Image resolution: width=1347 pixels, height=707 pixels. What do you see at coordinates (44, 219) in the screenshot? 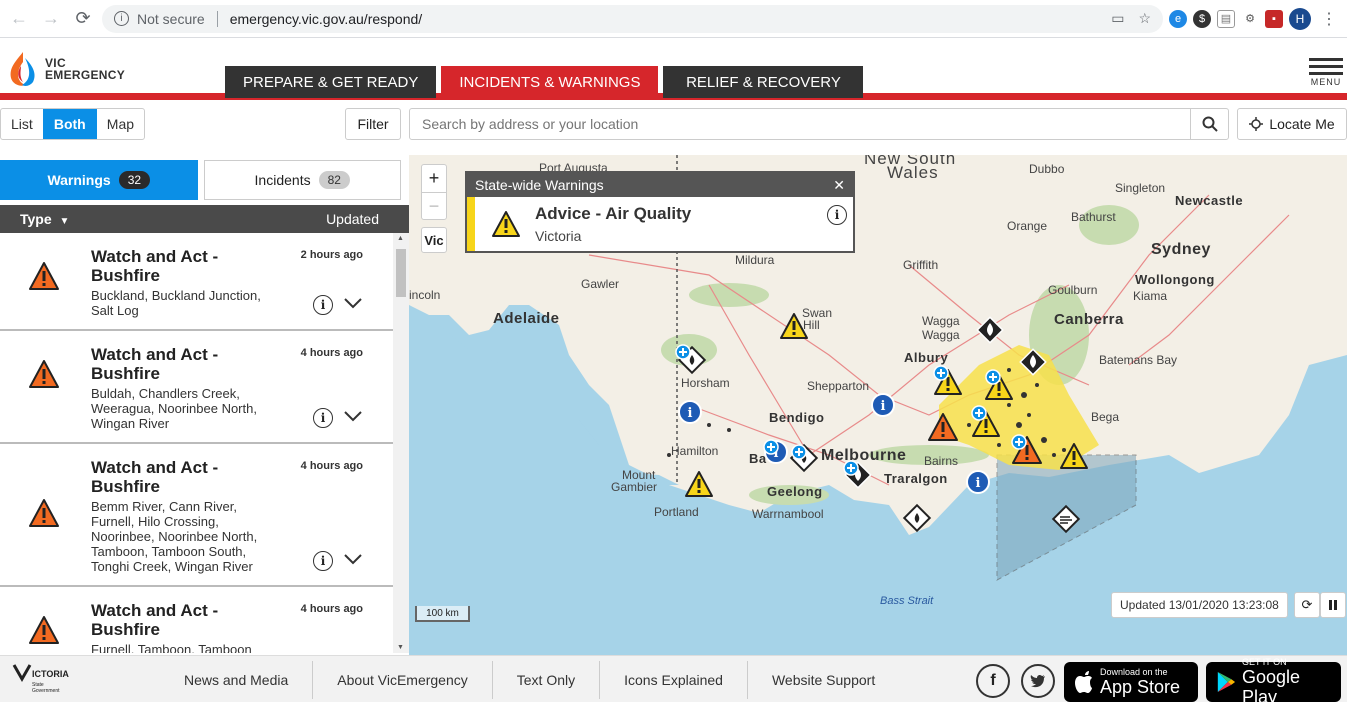
I see `sort-type-header: Type ▼` at bounding box center [44, 219].